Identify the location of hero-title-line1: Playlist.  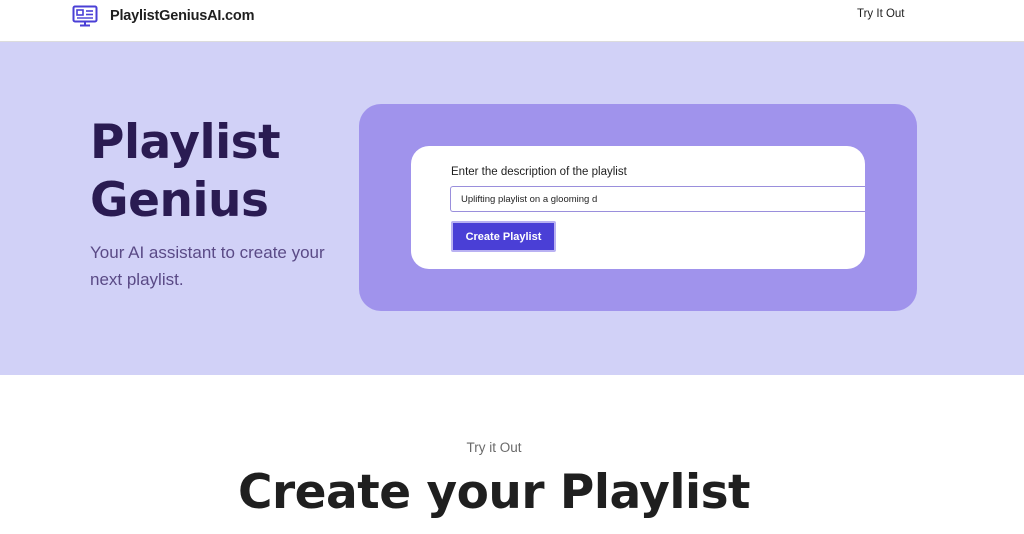
(185, 142).